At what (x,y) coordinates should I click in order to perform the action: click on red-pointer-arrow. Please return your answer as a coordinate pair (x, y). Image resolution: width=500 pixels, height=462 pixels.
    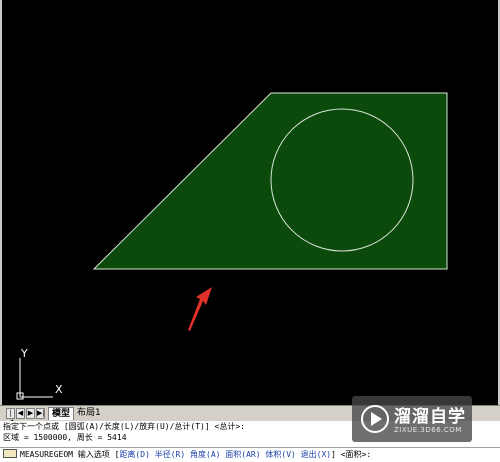
    Looking at the image, I should click on (200, 309).